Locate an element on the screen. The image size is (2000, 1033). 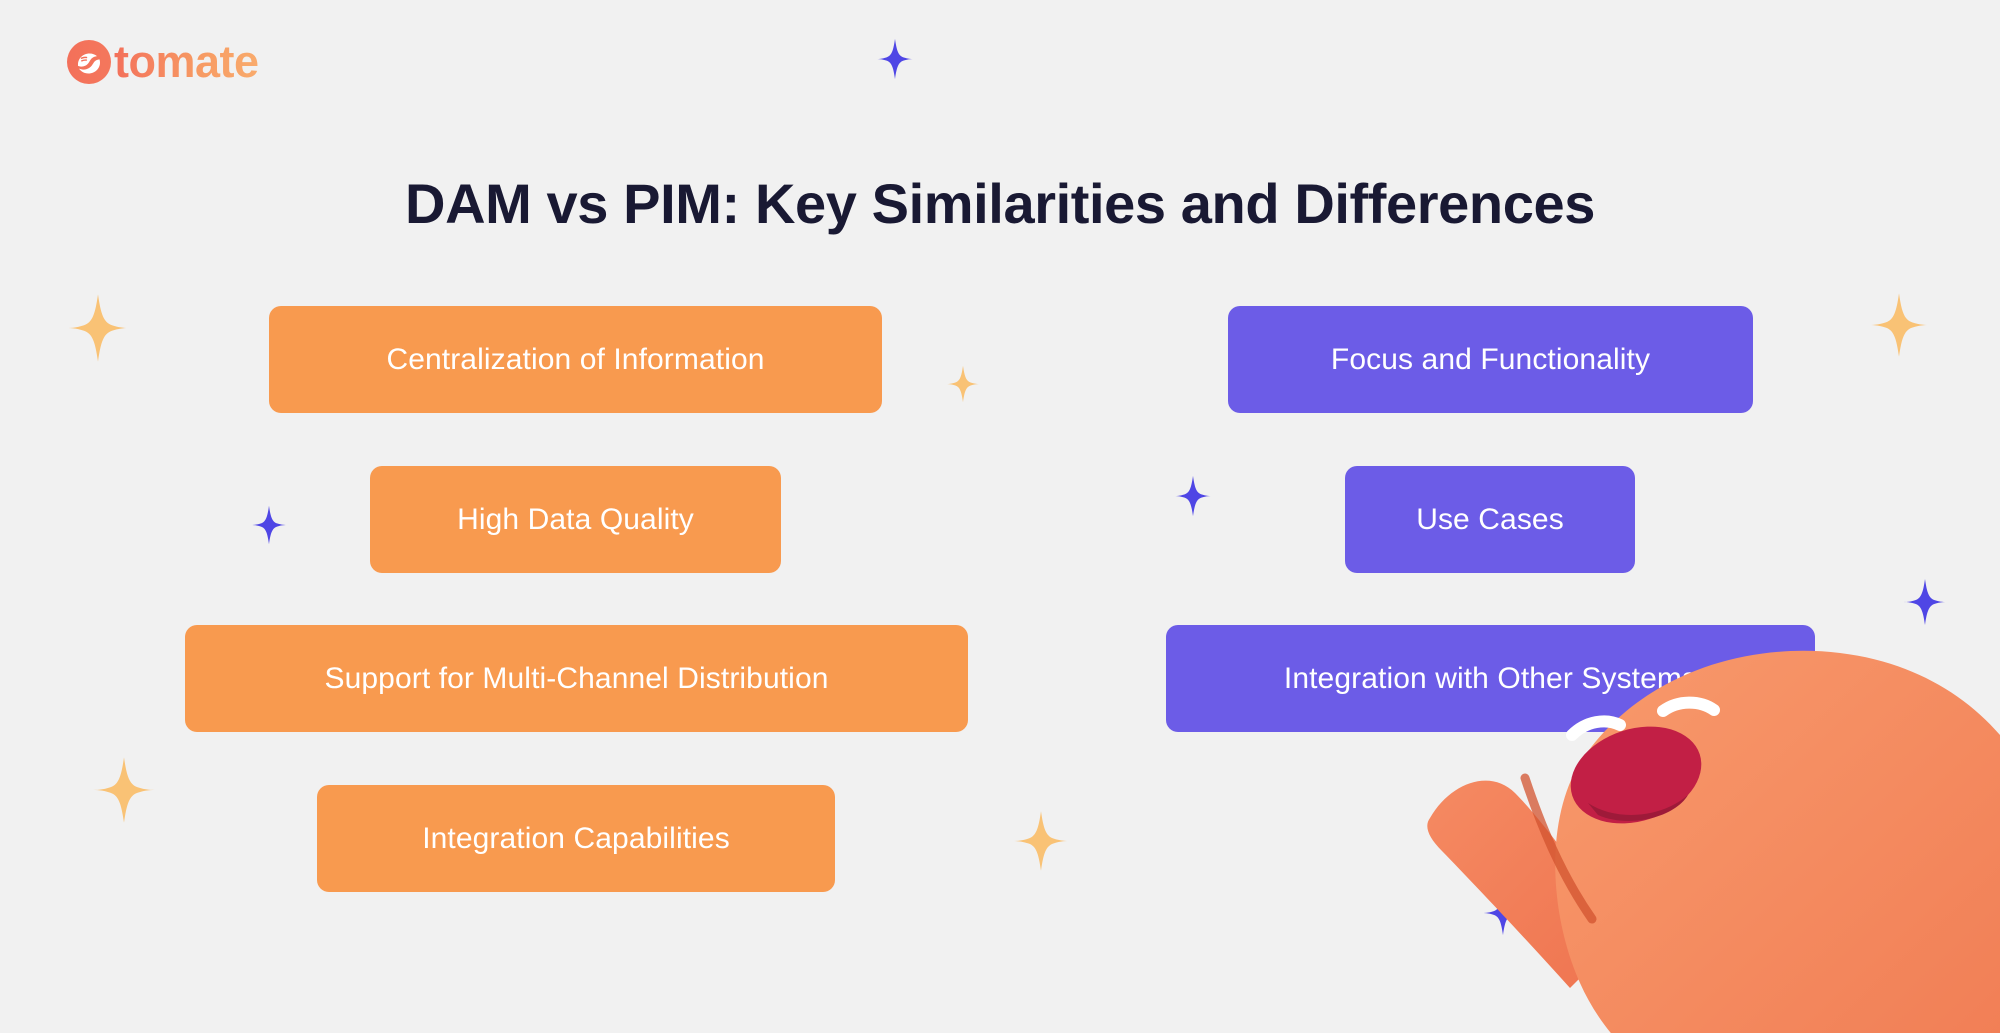
sparkle-purple-bottom-icon is located at coordinates (1503, 913).